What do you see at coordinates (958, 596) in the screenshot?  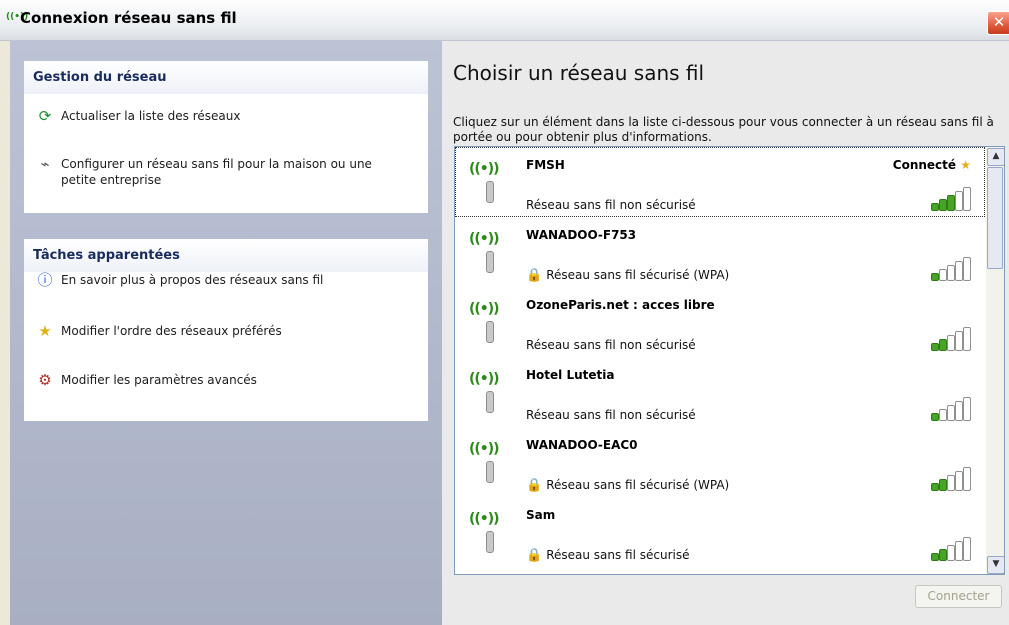 I see `connect-button: Connecter` at bounding box center [958, 596].